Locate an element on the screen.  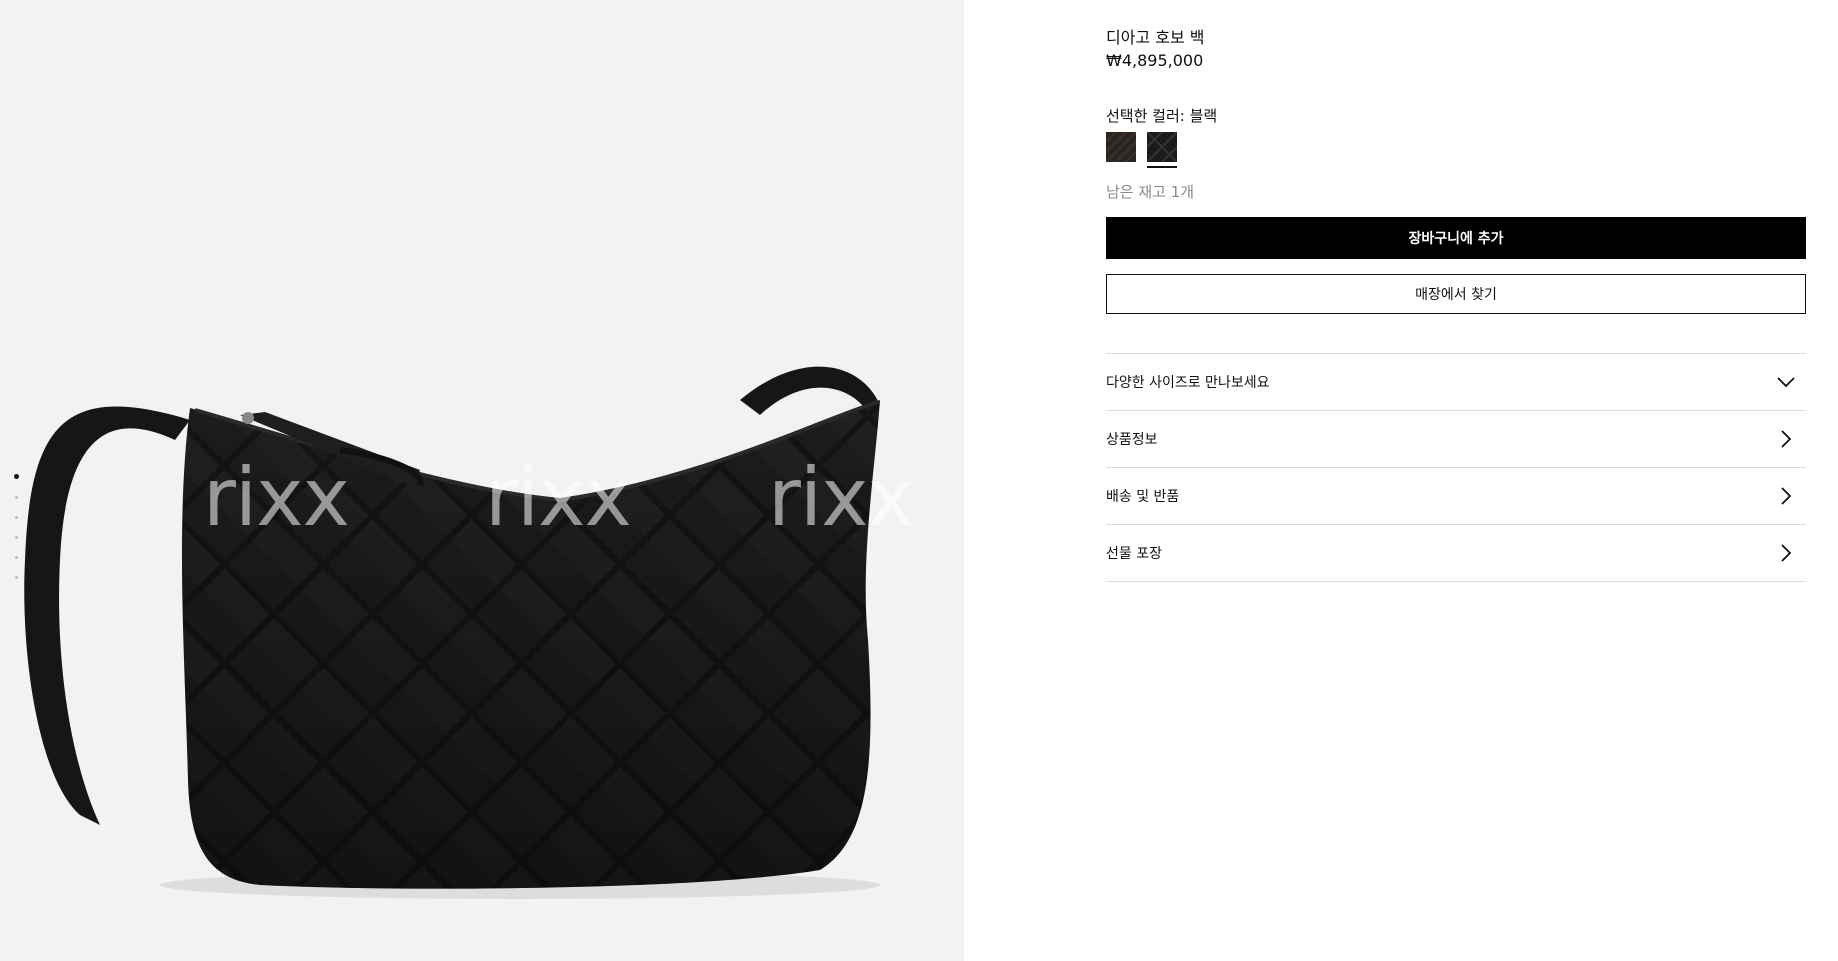
chevron-down-icon is located at coordinates (1786, 382).